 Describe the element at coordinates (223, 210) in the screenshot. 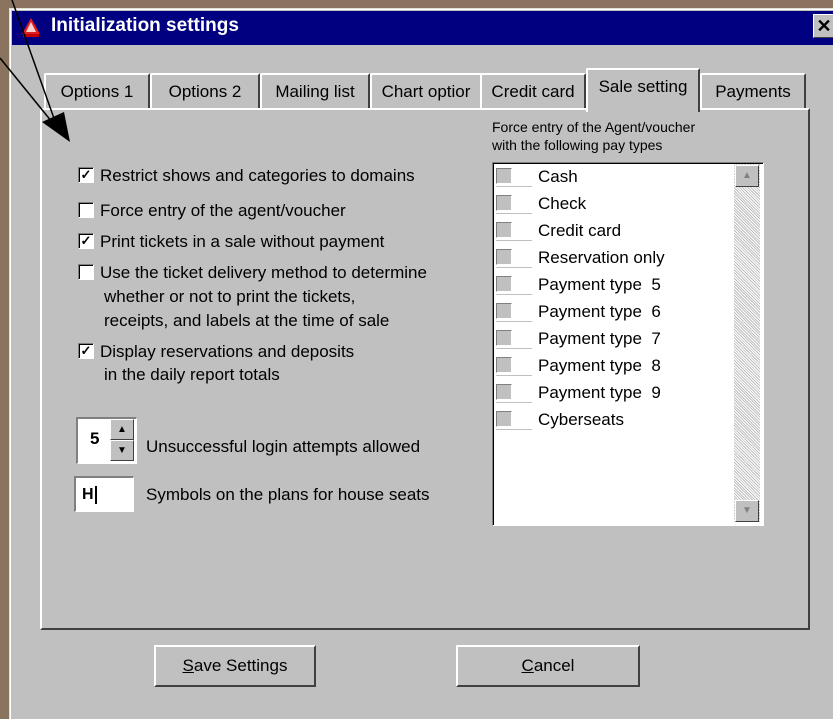

I see `force-agent-label: Force entry of the agent/voucher` at that location.